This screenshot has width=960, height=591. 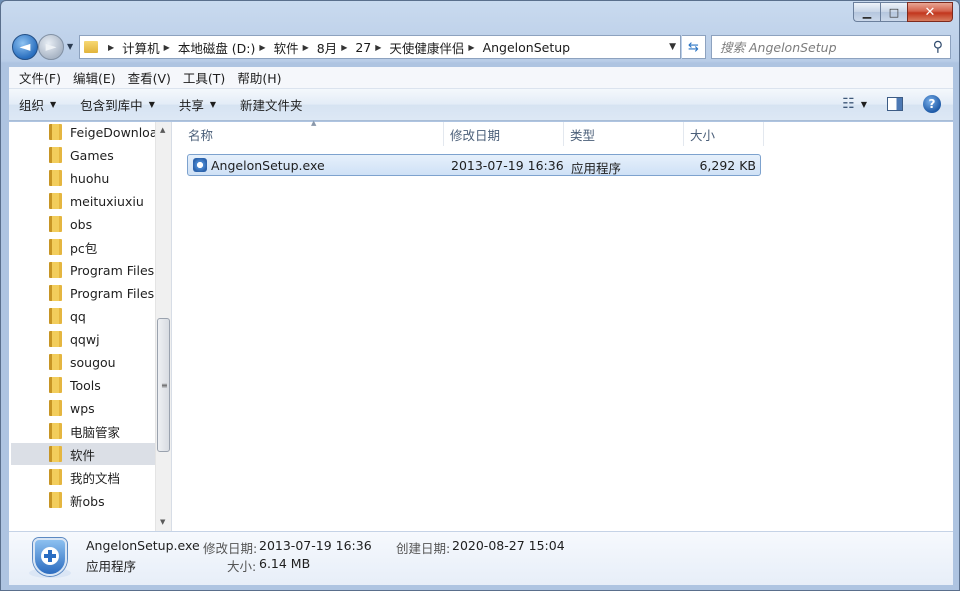 I want to click on tree-item: Tools, so click(x=83, y=385).